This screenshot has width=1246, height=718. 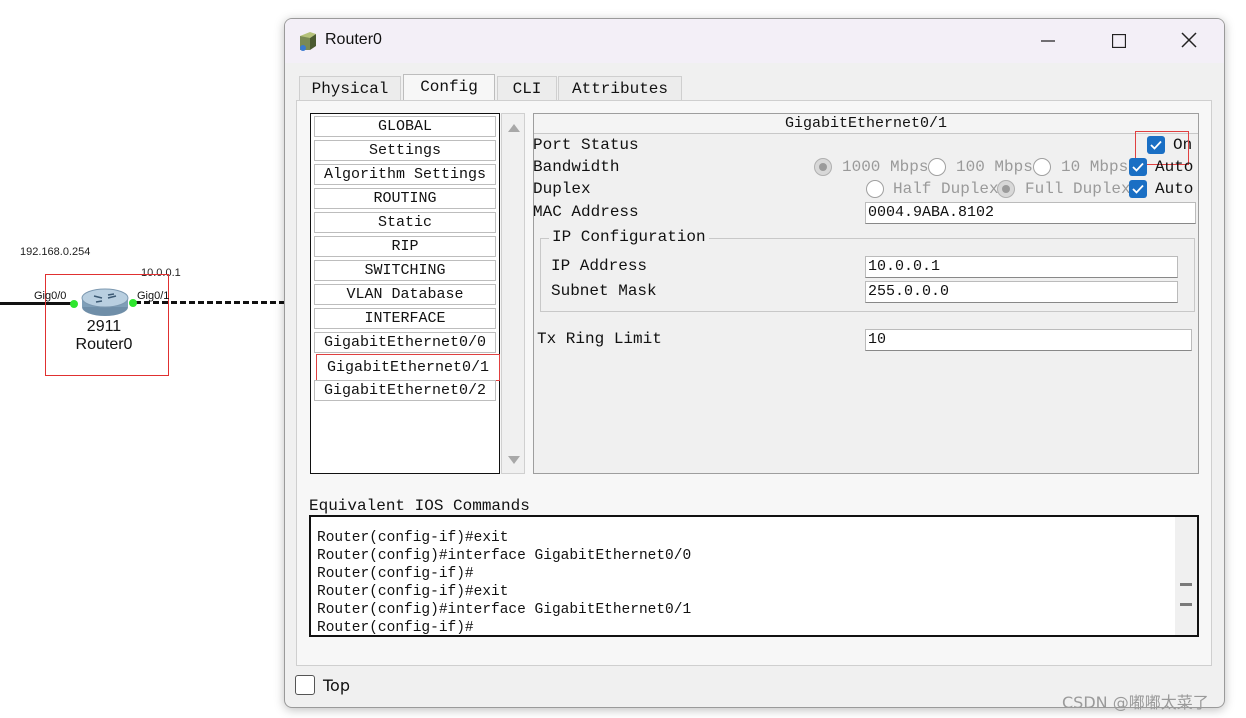 I want to click on duplex-label: Duplex, so click(x=562, y=189).